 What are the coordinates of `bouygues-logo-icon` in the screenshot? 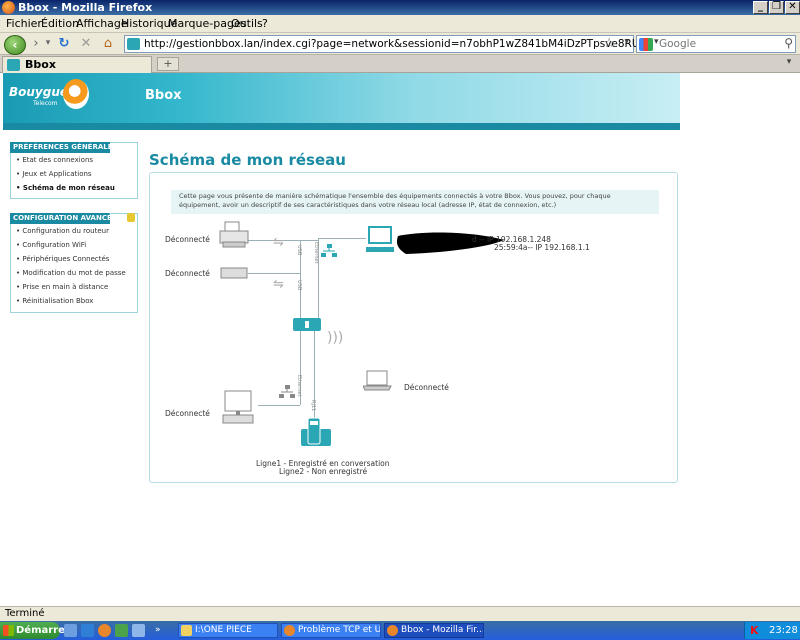 It's located at (76, 94).